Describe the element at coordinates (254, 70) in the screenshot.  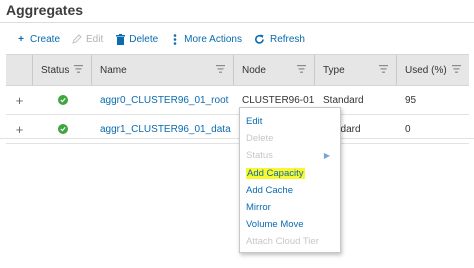
I see `node-header-label: Node` at that location.